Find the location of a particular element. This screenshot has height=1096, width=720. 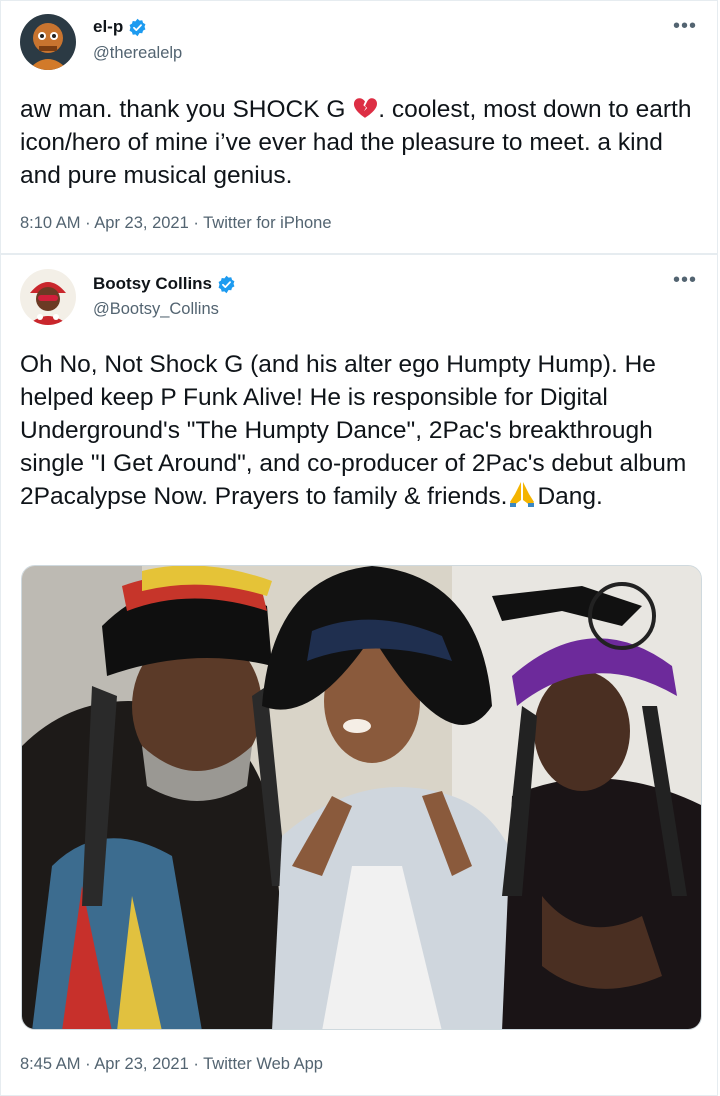

author-name: Bootsy Collins is located at coordinates (152, 284).